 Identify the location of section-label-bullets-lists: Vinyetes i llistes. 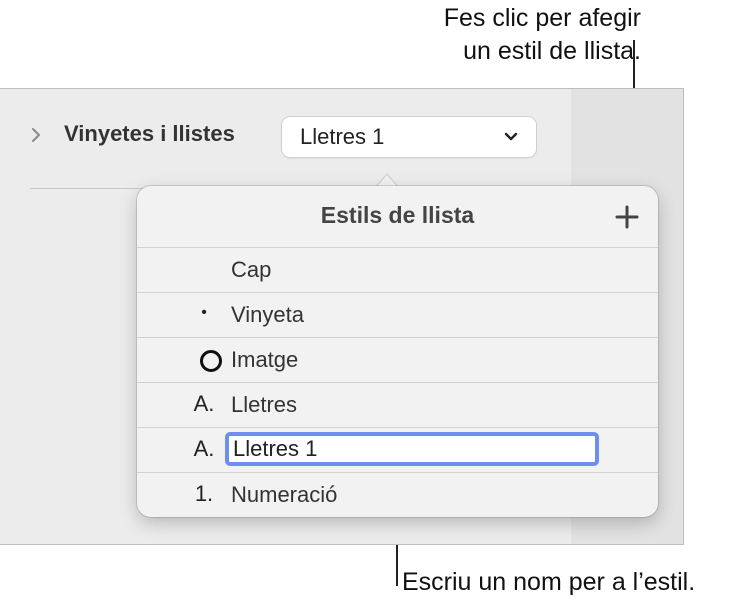
(149, 134).